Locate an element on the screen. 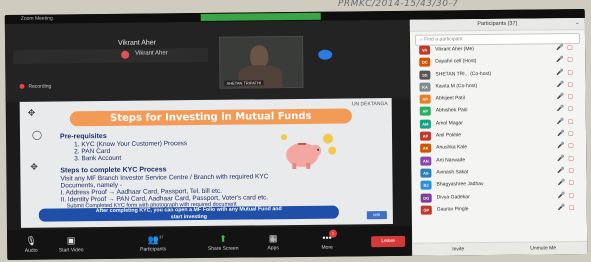 This screenshot has height=262, width=591. participant-name: Kavita M (Co-host) is located at coordinates (456, 86).